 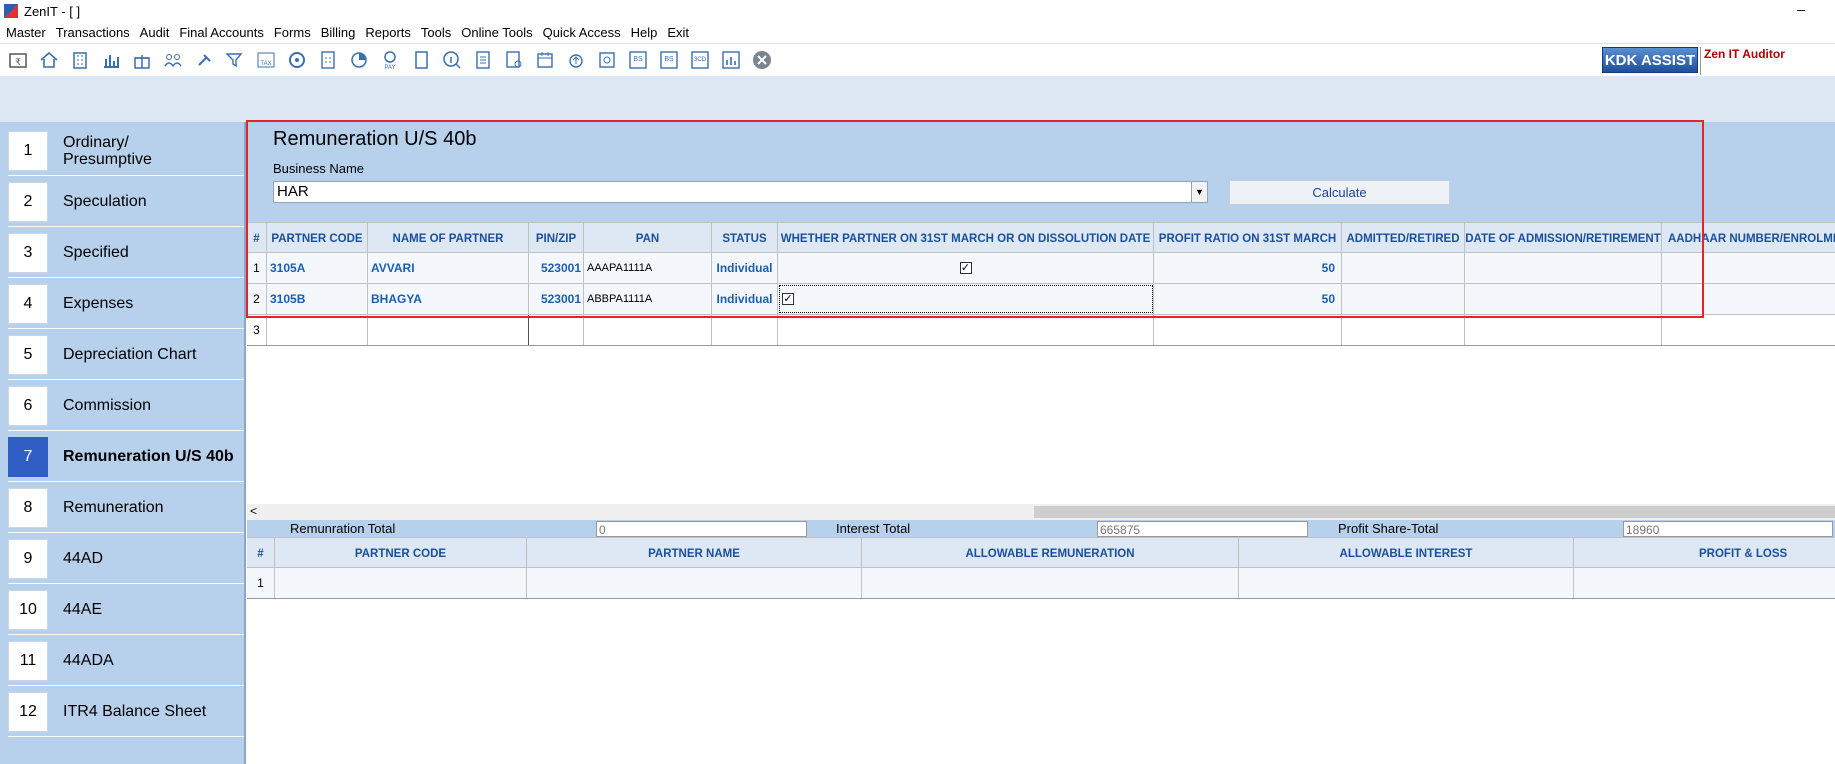 I want to click on status-cell, so click(x=745, y=330).